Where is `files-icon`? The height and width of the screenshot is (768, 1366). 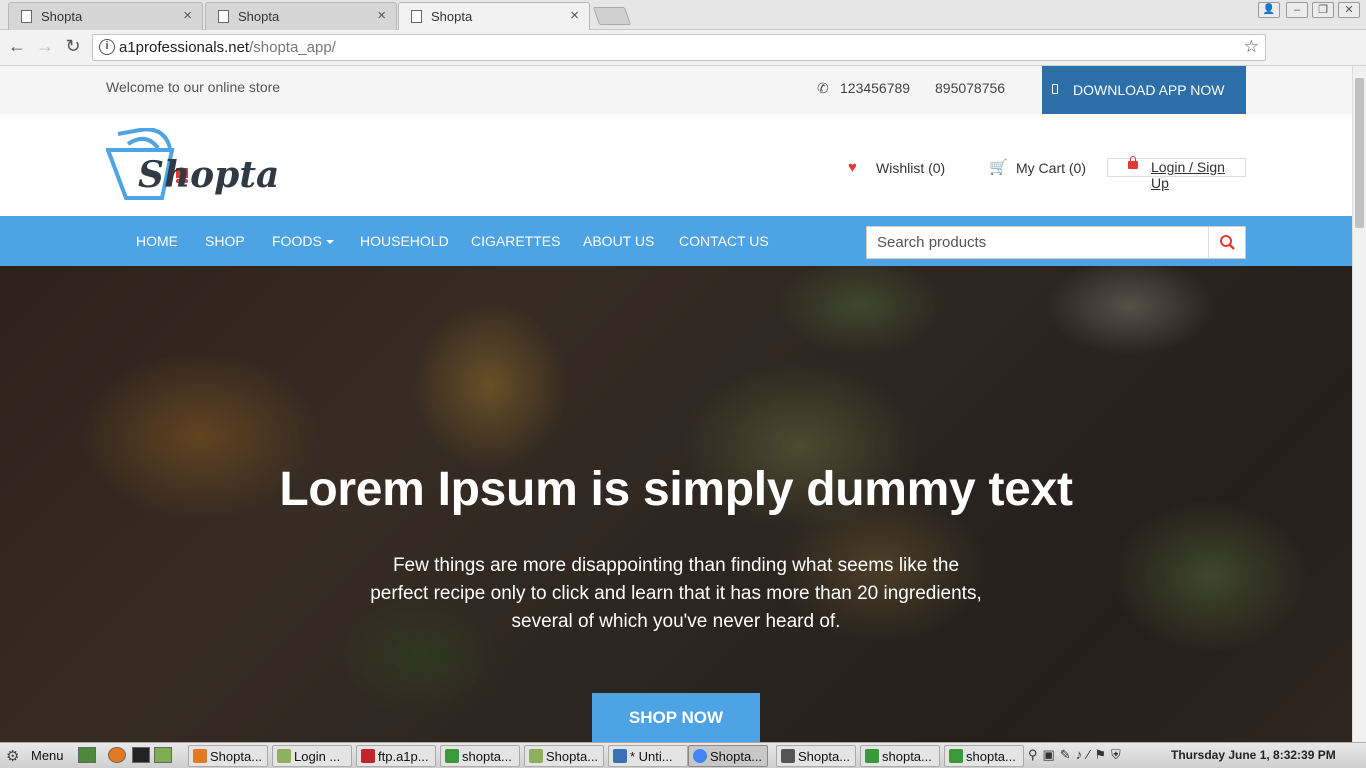
files-icon is located at coordinates (163, 755).